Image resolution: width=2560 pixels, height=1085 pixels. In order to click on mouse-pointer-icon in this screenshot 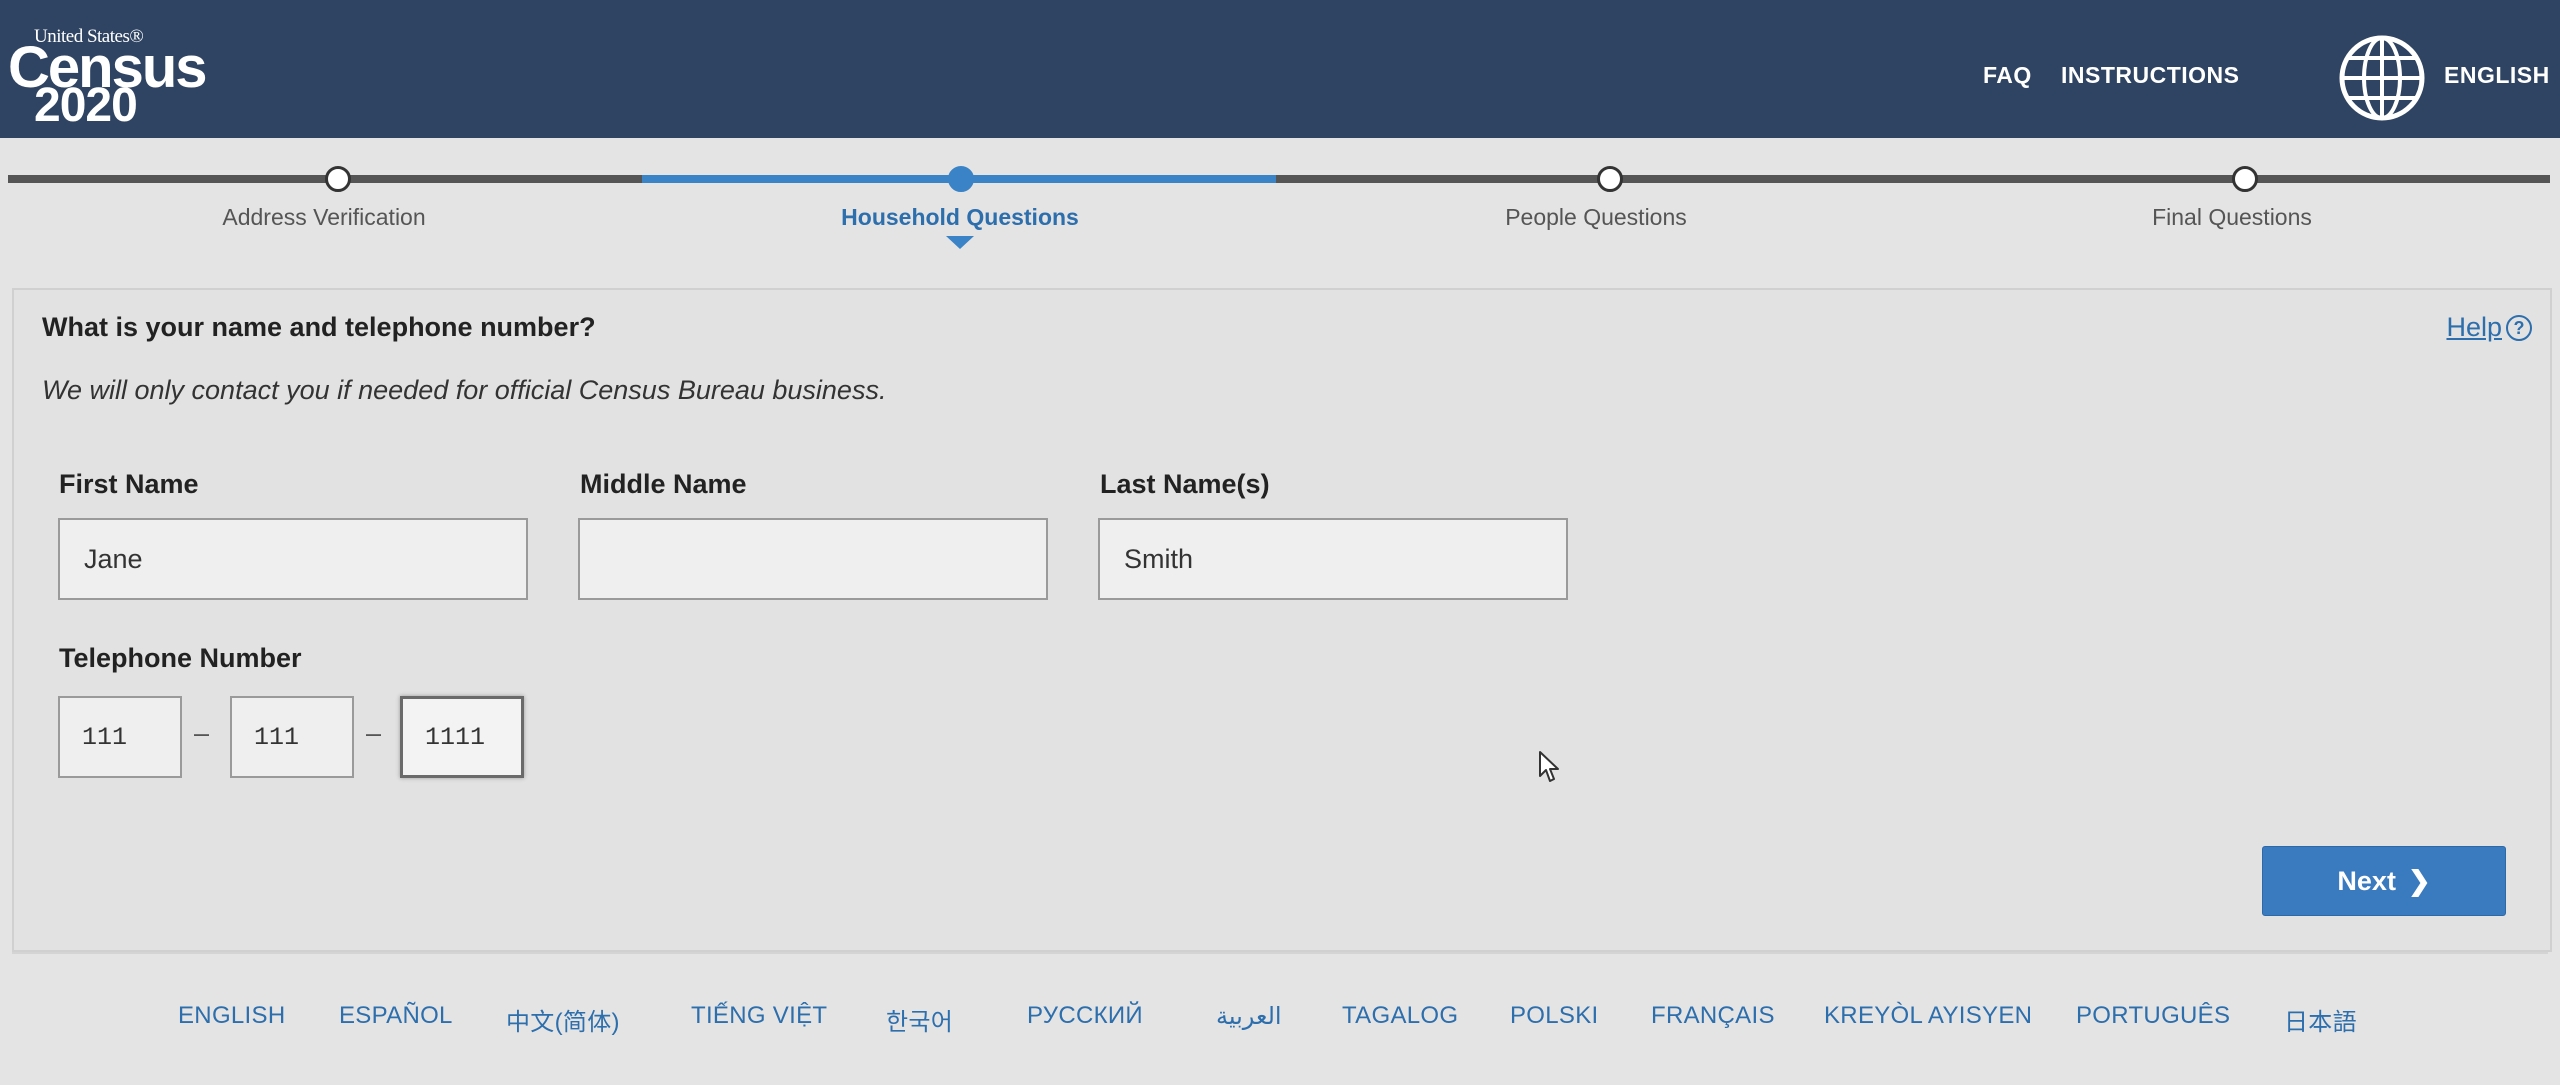, I will do `click(1549, 766)`.